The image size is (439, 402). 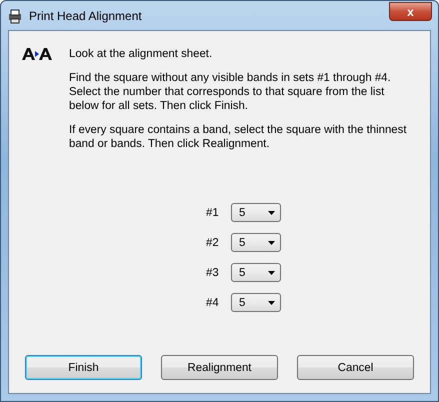 I want to click on instruction-text: If every square contains a band, select the square with the thinnest band or bands. Then click Realignment., so click(x=238, y=137).